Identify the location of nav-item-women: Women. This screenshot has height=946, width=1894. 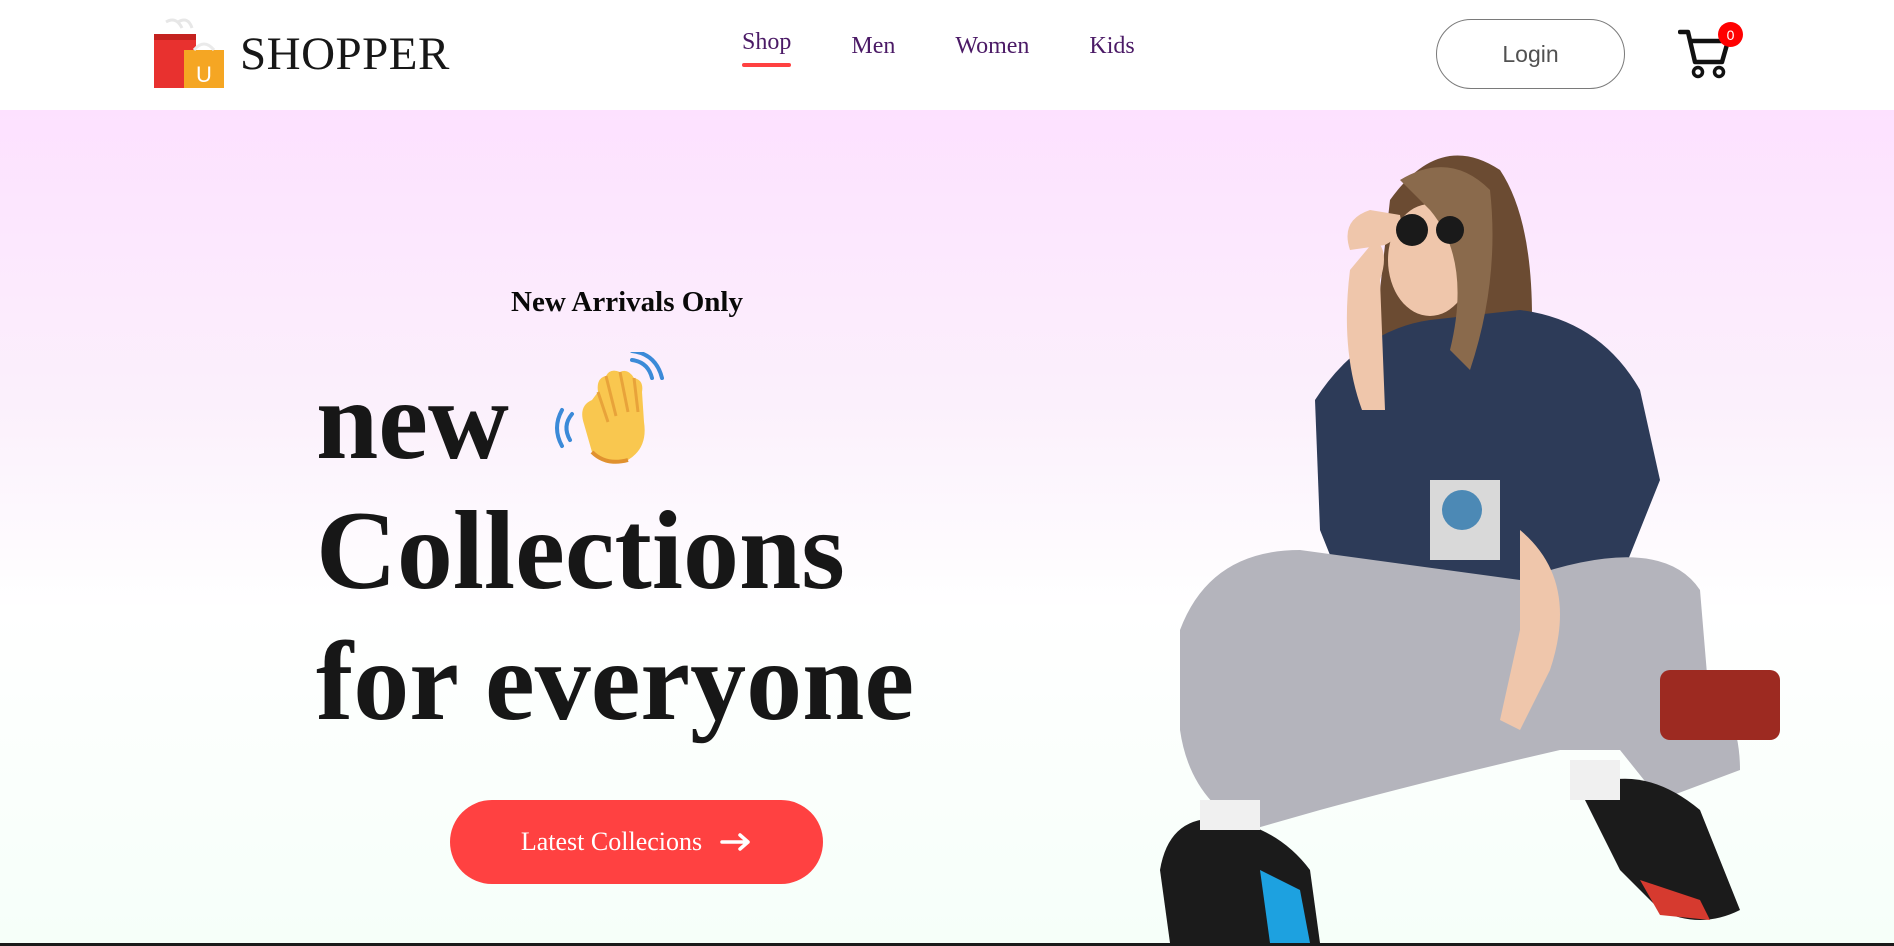
(992, 46).